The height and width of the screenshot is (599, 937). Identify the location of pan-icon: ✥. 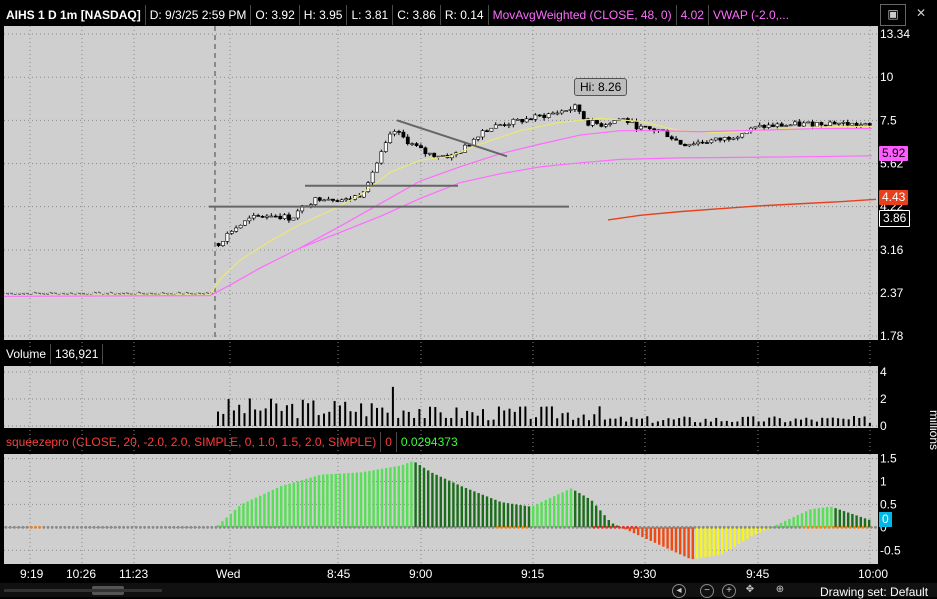
(750, 590).